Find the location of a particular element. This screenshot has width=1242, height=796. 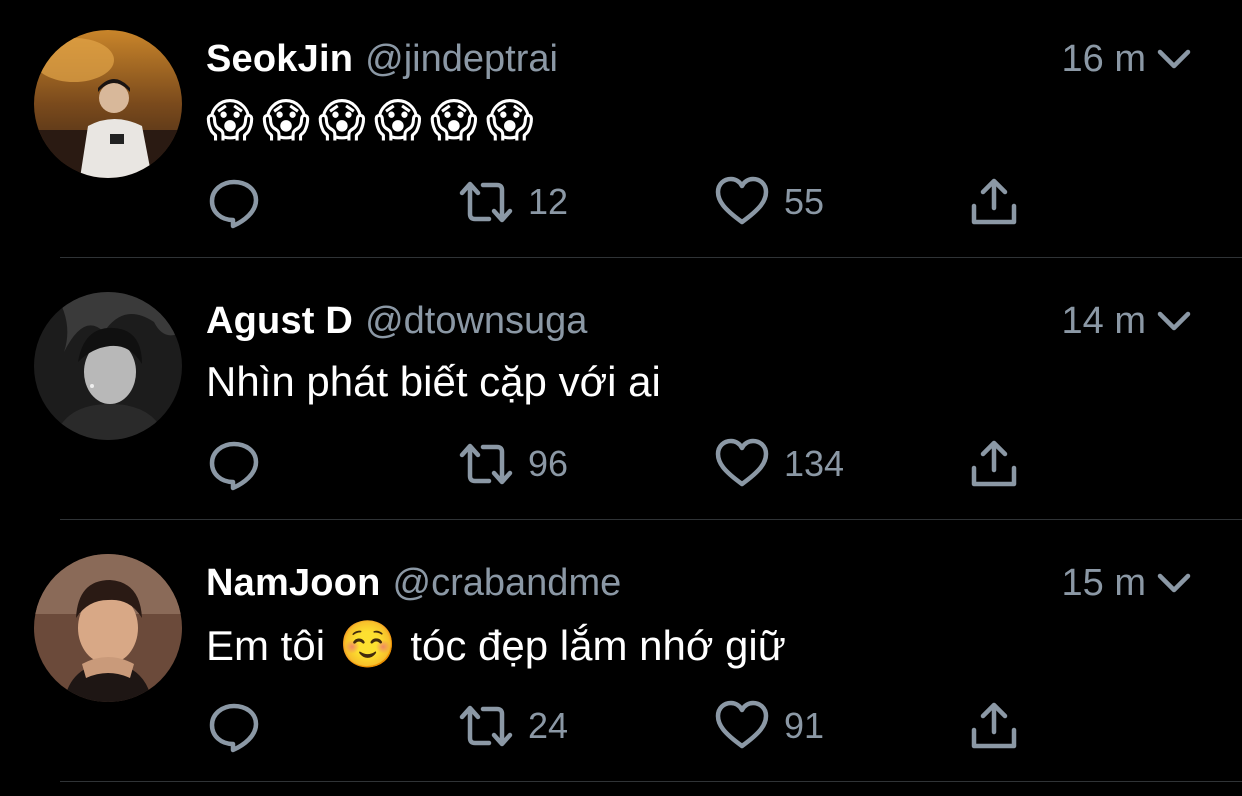

tweet-actions: 24 91 is located at coordinates (656, 726).